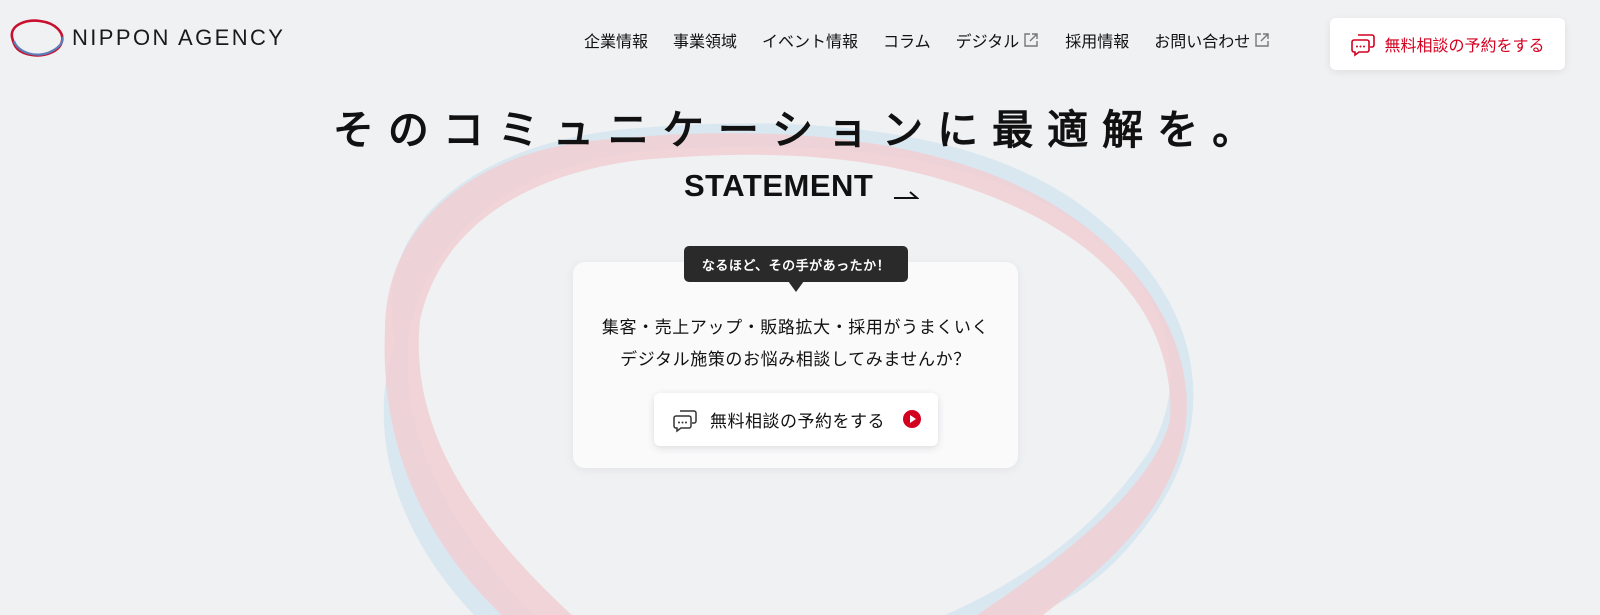 The height and width of the screenshot is (615, 1600). What do you see at coordinates (940, 40) in the screenshot?
I see `main-nav: 企業情報 事業領域 イベント情報 コラム デジタル 採用情報 お問い合わせ` at bounding box center [940, 40].